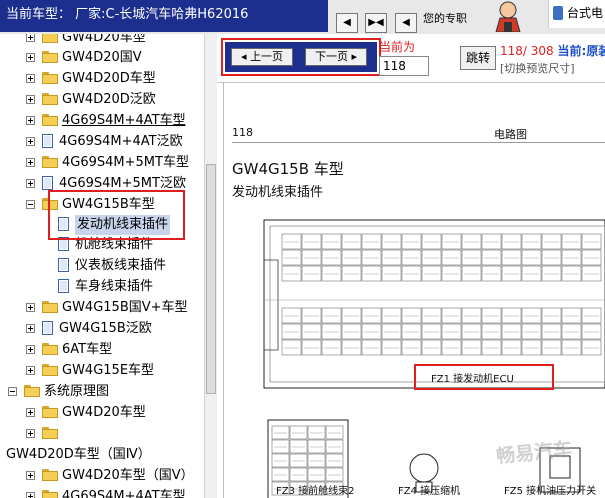 The height and width of the screenshot is (498, 605). What do you see at coordinates (478, 58) in the screenshot?
I see `jump-button: 跳转` at bounding box center [478, 58].